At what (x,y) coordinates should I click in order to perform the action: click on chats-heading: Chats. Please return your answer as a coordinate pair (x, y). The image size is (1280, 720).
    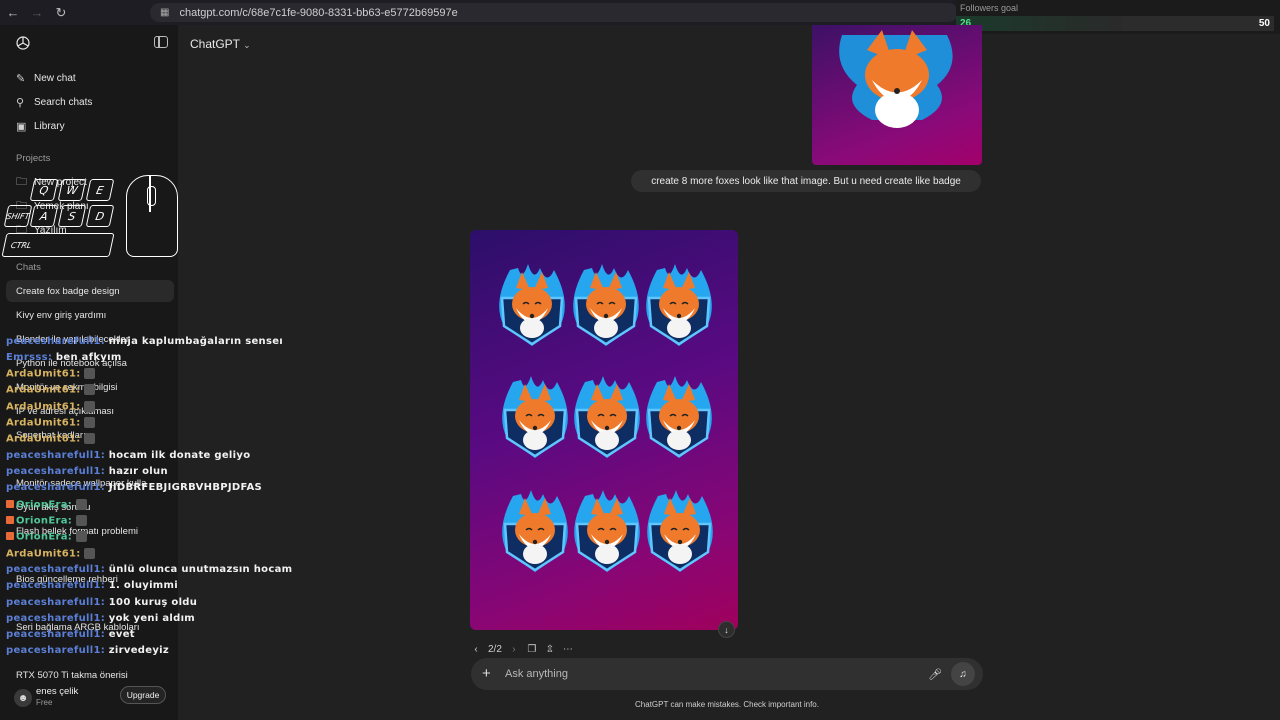
    Looking at the image, I should click on (28, 267).